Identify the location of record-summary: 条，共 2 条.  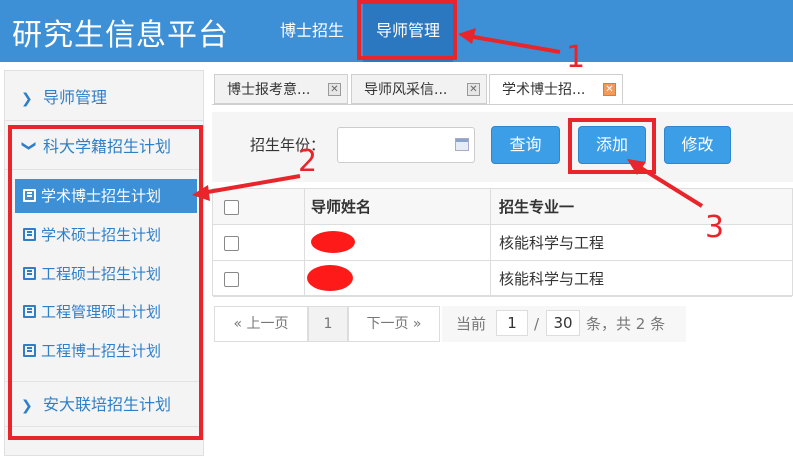
(626, 324).